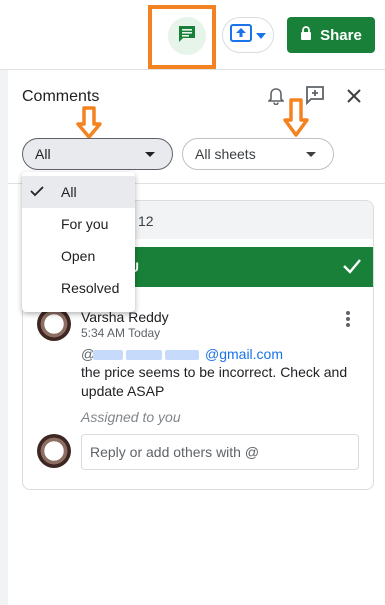 The height and width of the screenshot is (605, 385). What do you see at coordinates (85, 224) in the screenshot?
I see `menu-item-label: For you` at bounding box center [85, 224].